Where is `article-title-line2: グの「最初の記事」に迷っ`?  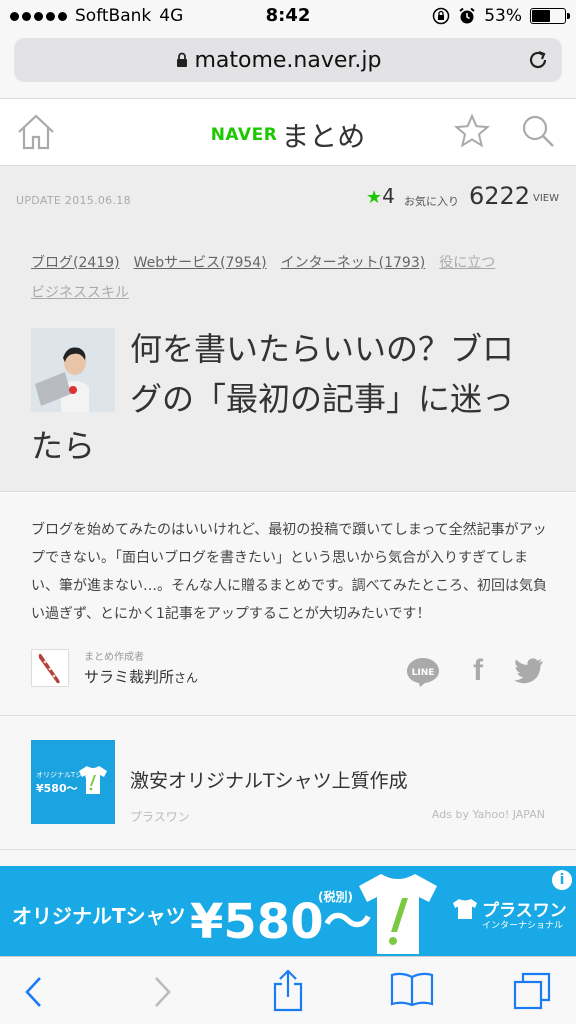
article-title-line2: グの「最初の記事」に迷っ is located at coordinates (322, 399).